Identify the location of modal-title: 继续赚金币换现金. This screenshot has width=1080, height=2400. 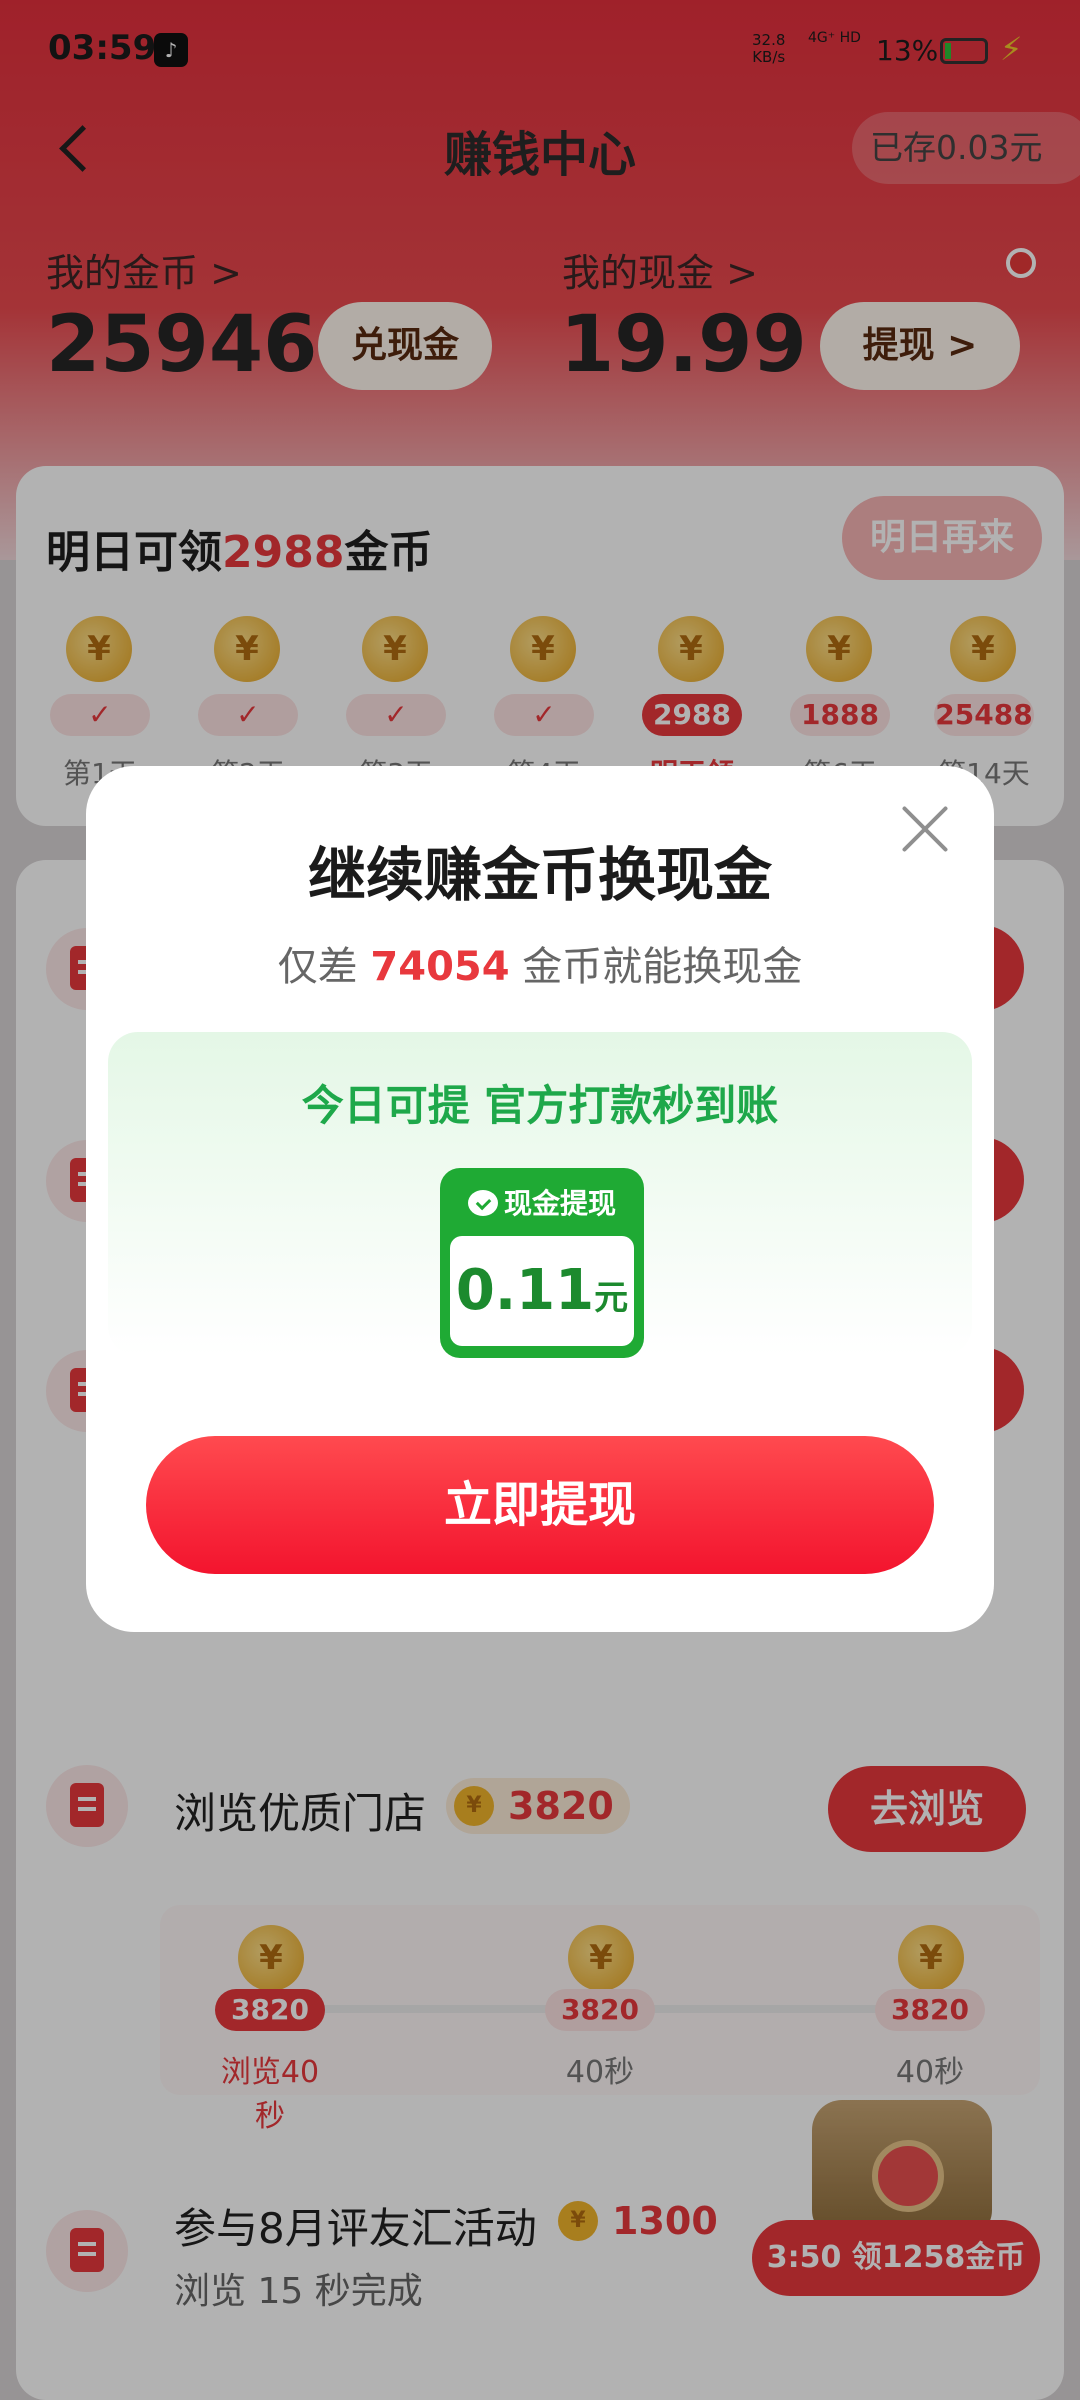
(539, 875).